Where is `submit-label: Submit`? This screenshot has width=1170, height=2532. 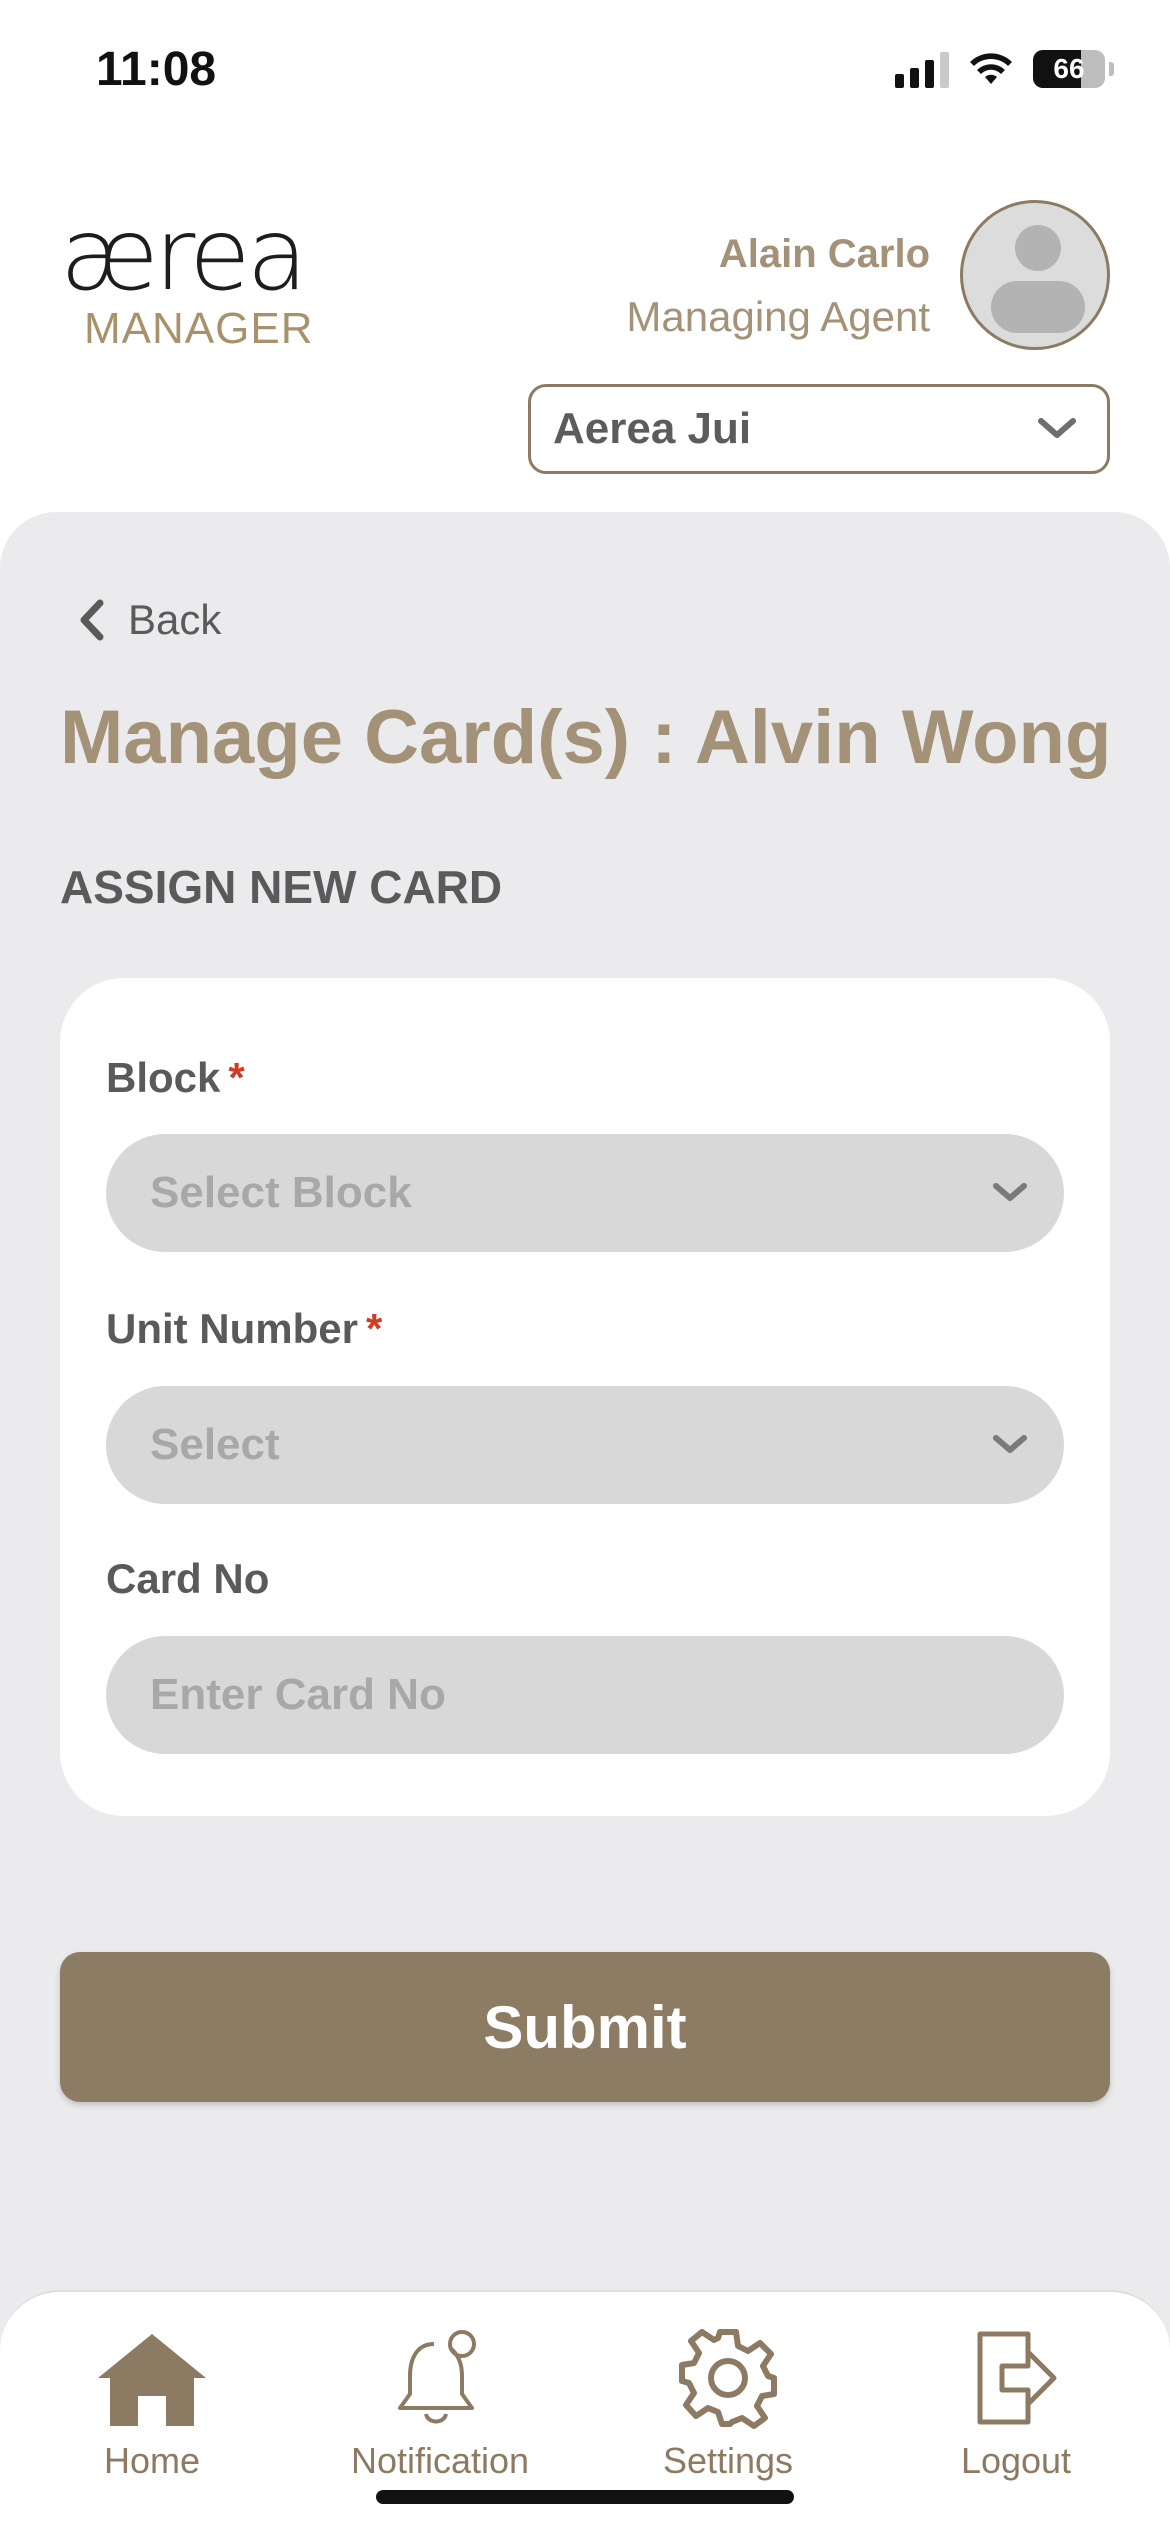 submit-label: Submit is located at coordinates (585, 2027).